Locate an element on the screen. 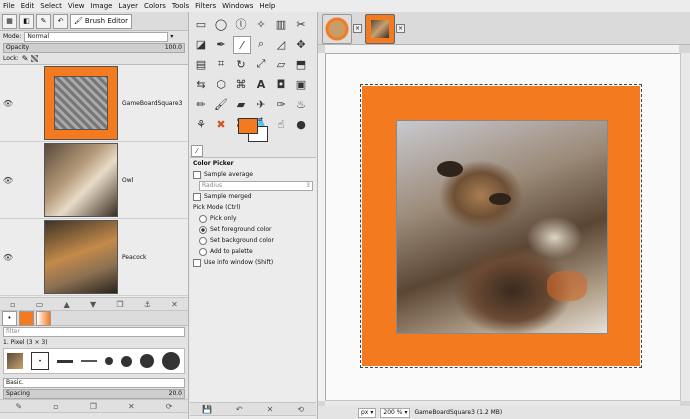 The height and width of the screenshot is (419, 690). menu-edit: Edit is located at coordinates (28, 6).